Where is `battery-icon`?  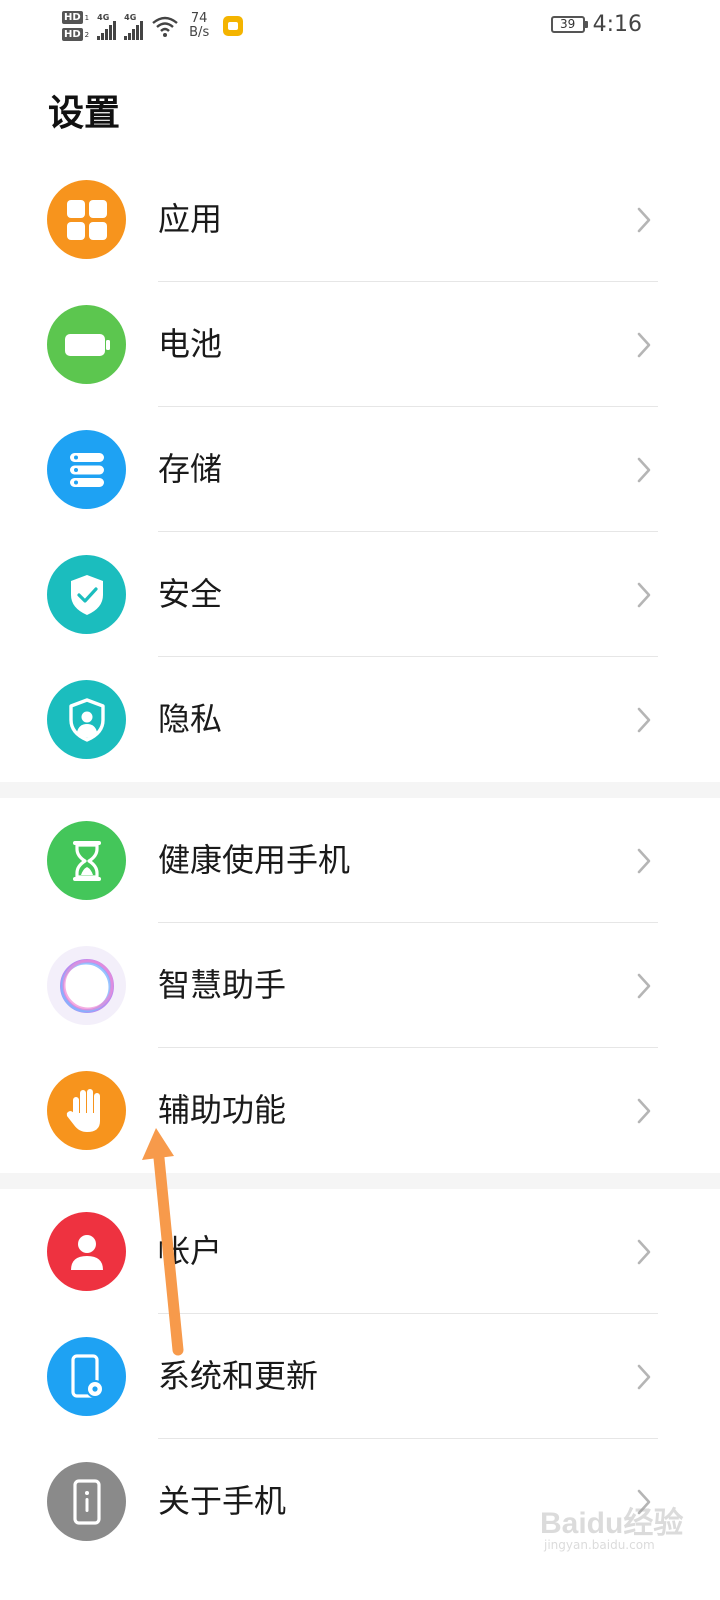
battery-icon is located at coordinates (86, 344).